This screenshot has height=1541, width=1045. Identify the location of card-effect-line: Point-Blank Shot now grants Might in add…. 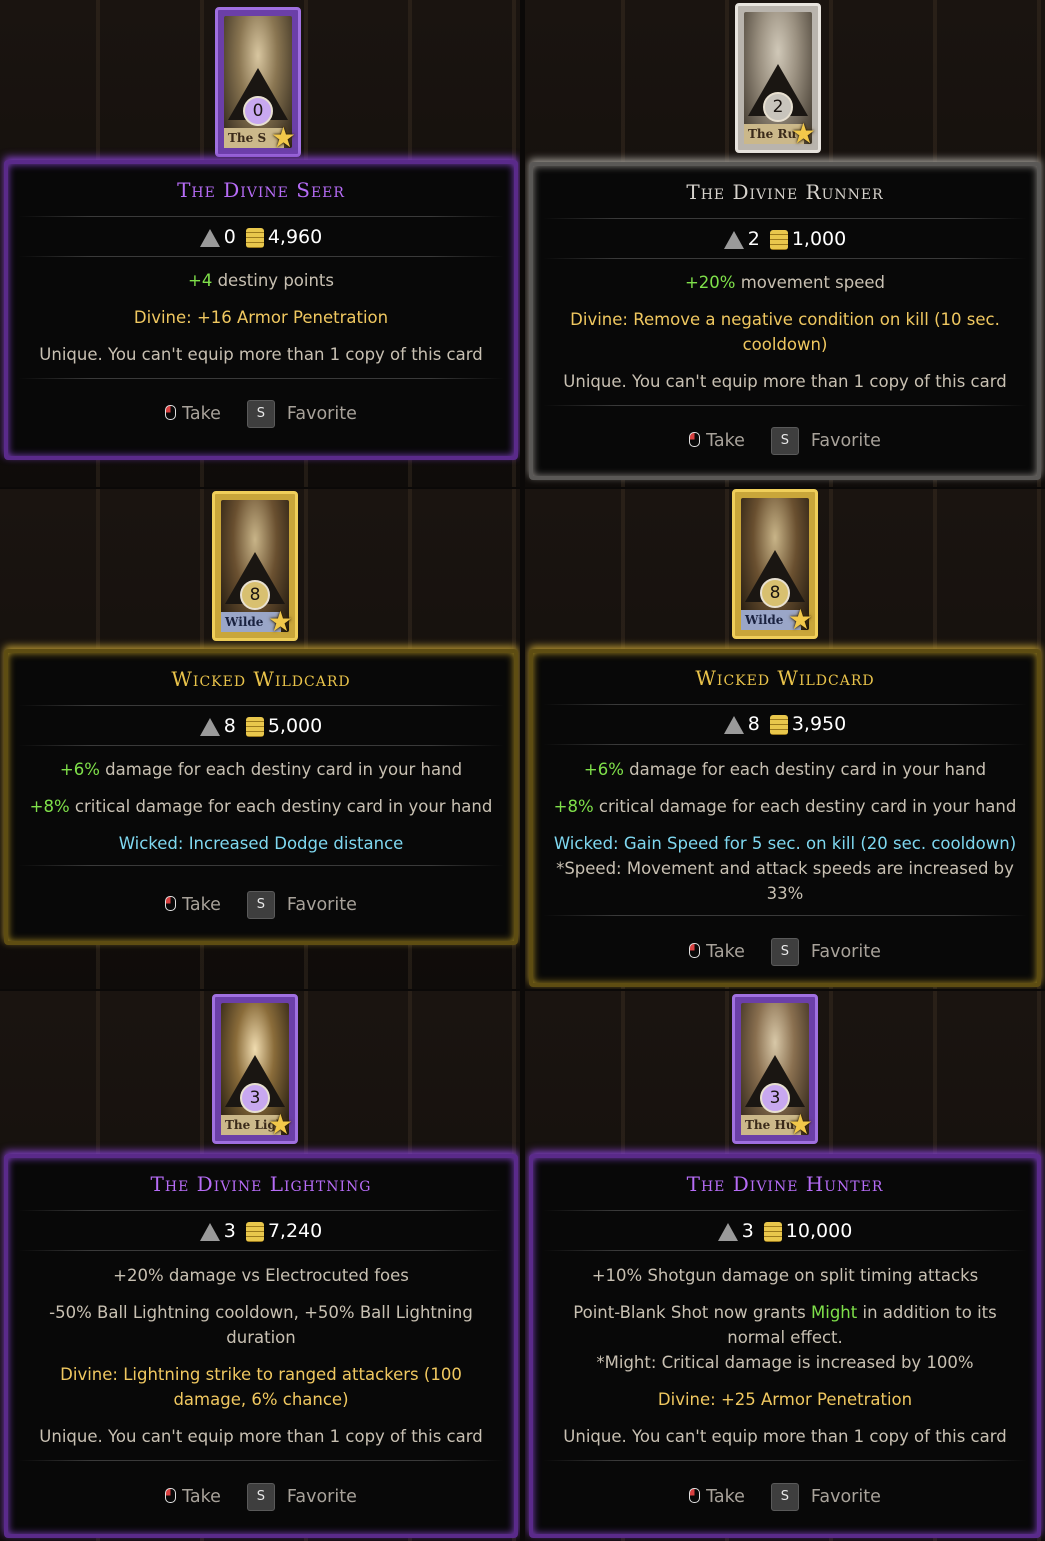
(785, 1325).